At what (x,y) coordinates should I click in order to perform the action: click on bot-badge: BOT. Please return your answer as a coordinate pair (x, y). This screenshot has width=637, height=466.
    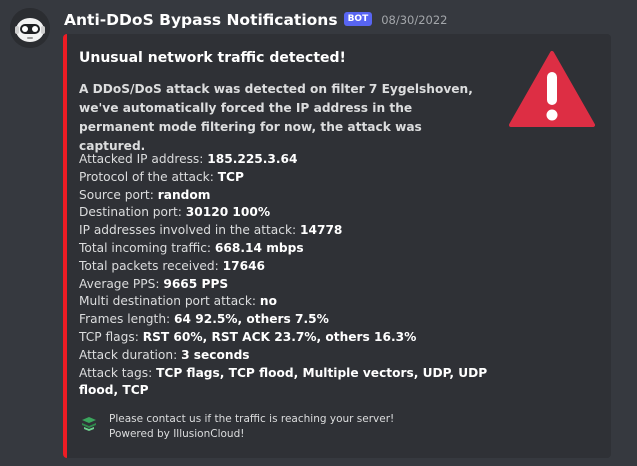
    Looking at the image, I should click on (358, 19).